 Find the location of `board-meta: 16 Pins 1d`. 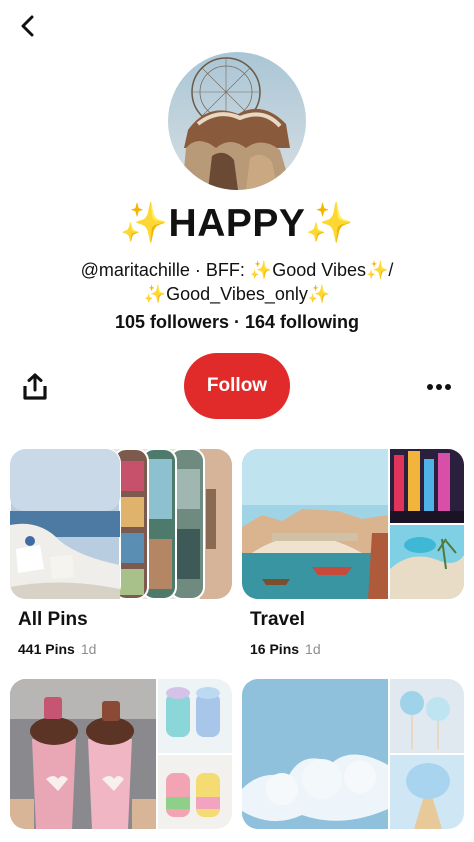

board-meta: 16 Pins 1d is located at coordinates (285, 649).